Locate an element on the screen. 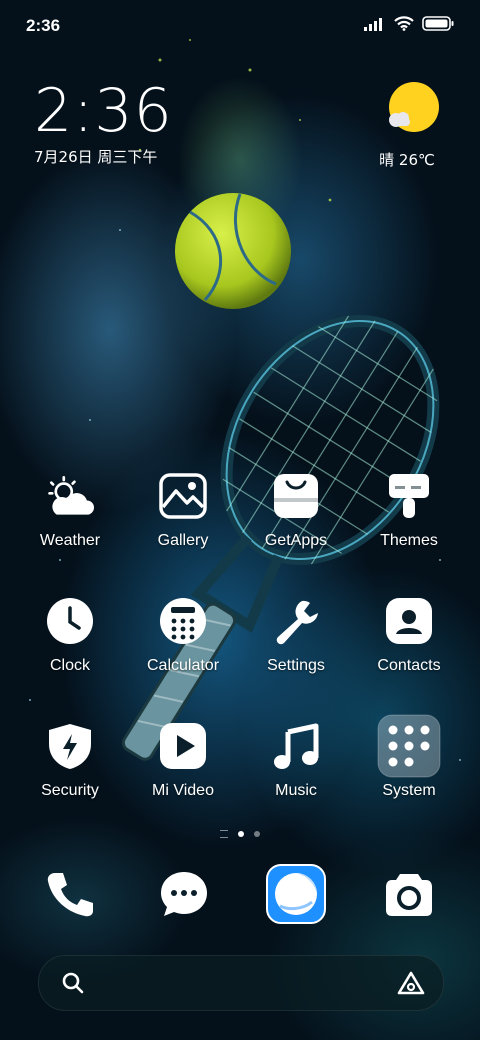  app-contacts: Contacts is located at coordinates (409, 636).